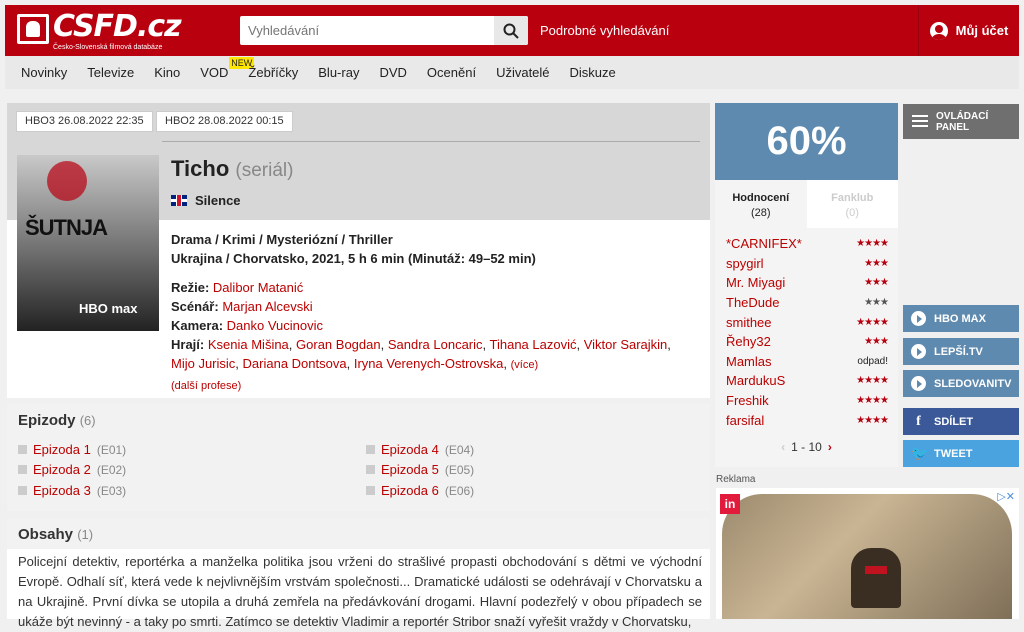  Describe the element at coordinates (47, 420) in the screenshot. I see `episodes-heading-text: Epizody` at that location.